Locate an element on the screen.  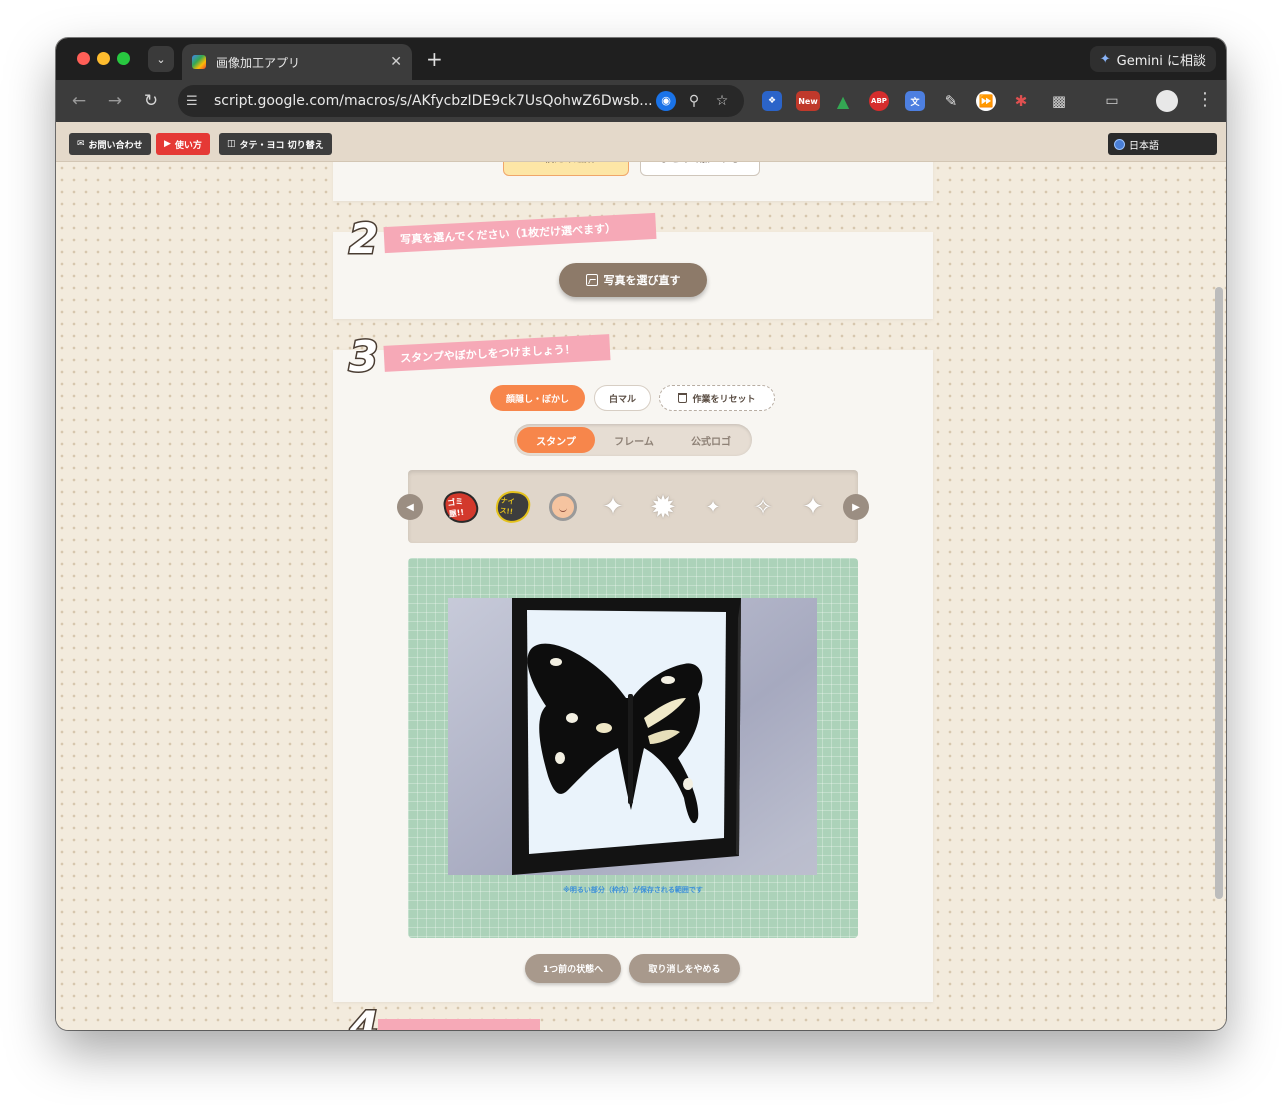
more-menu-kebab-icon: ⋮ is located at coordinates (1205, 99).